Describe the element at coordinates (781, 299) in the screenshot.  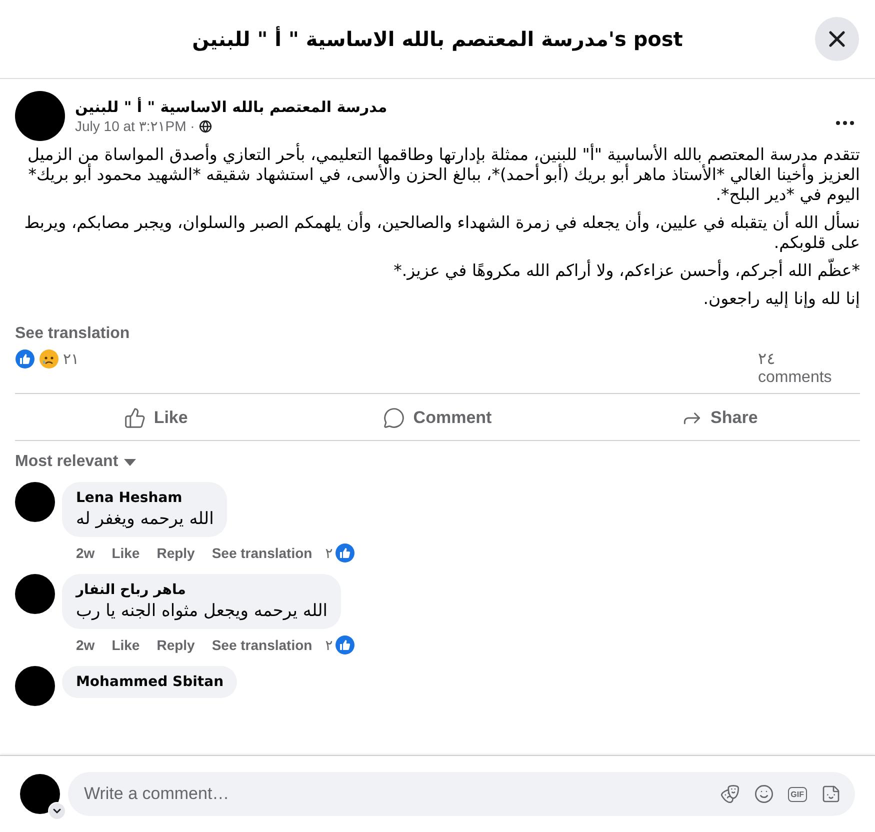
I see `post-paragraph: إنا لله وإنا إليه راجعون.` at that location.